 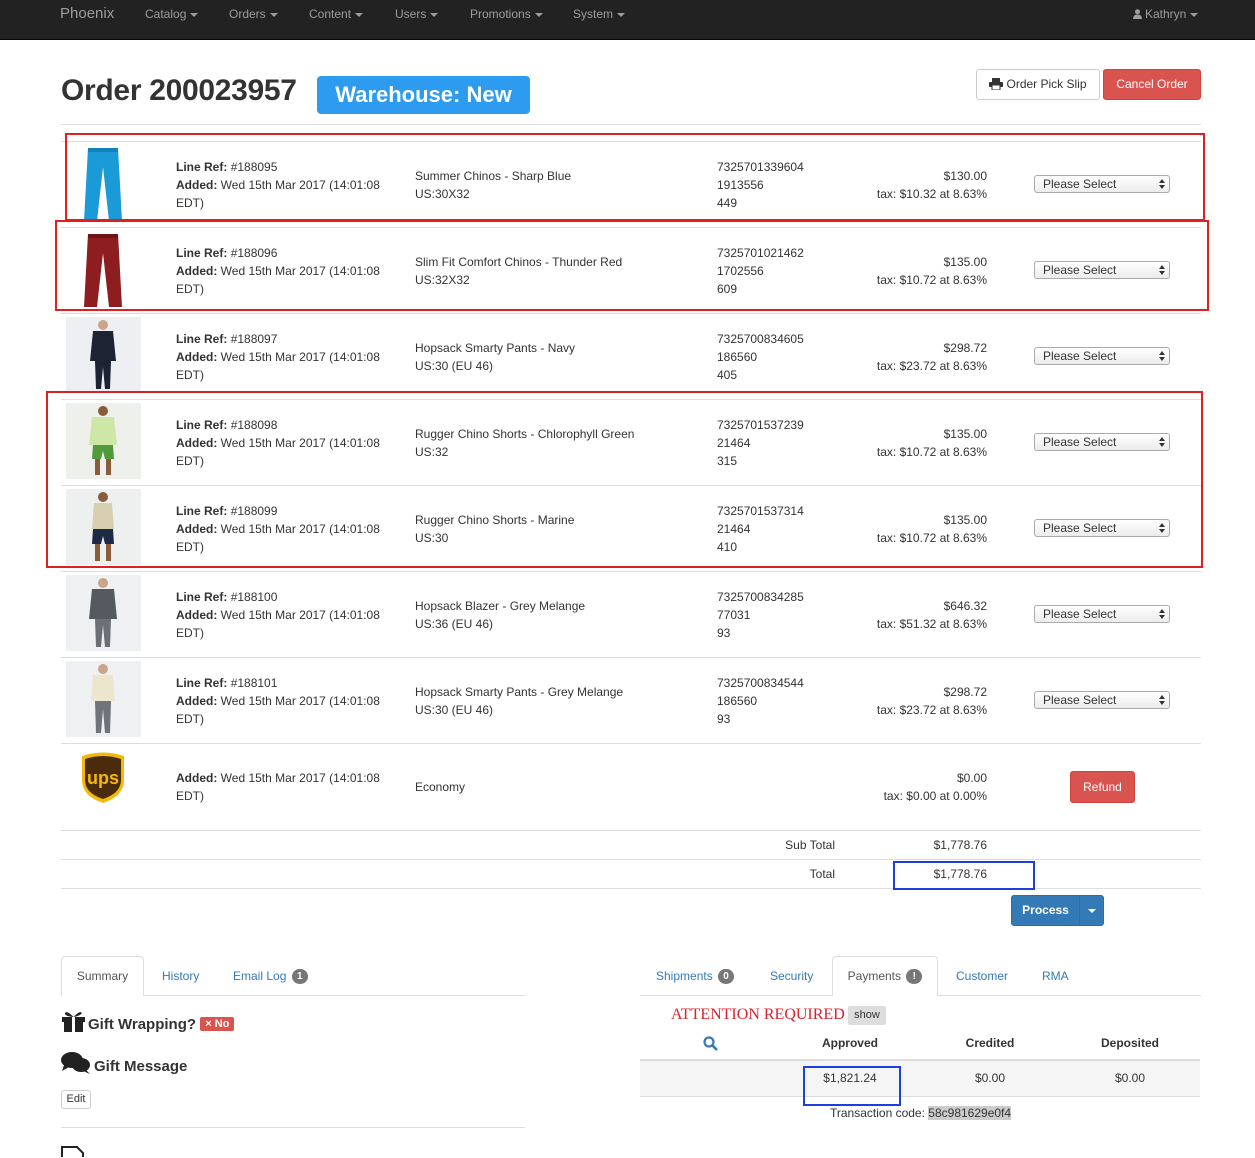 What do you see at coordinates (87, 13) in the screenshot?
I see `brand-logo: Phoenix` at bounding box center [87, 13].